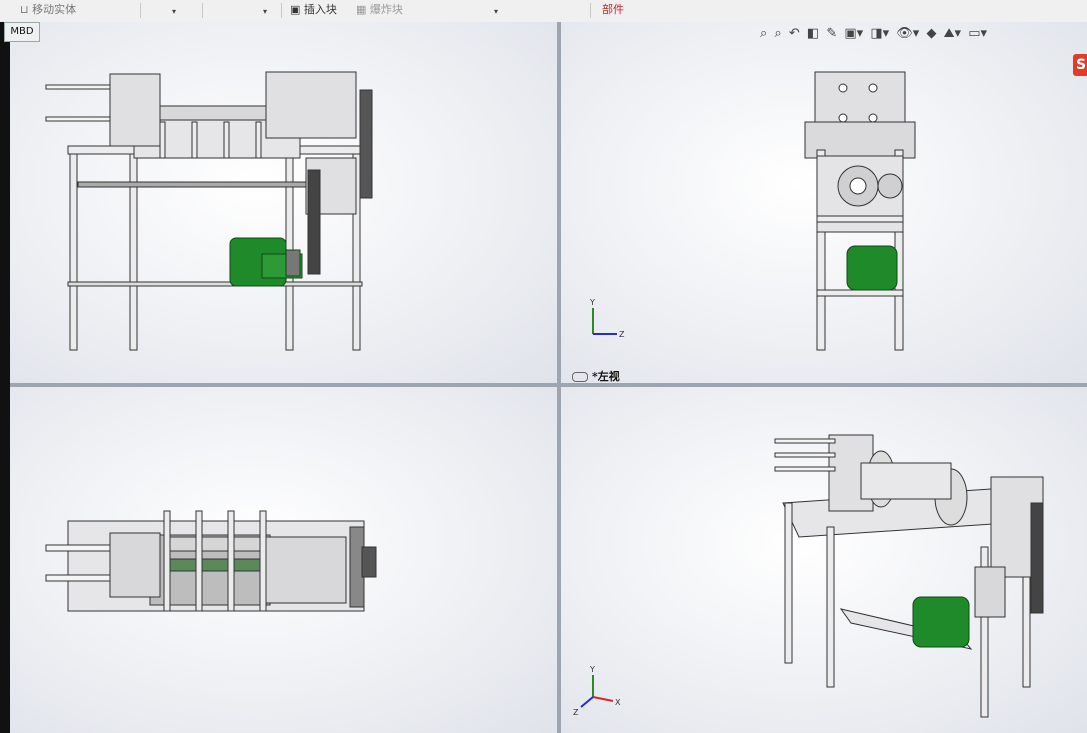  I want to click on tab-mbd: MBD, so click(22, 32).